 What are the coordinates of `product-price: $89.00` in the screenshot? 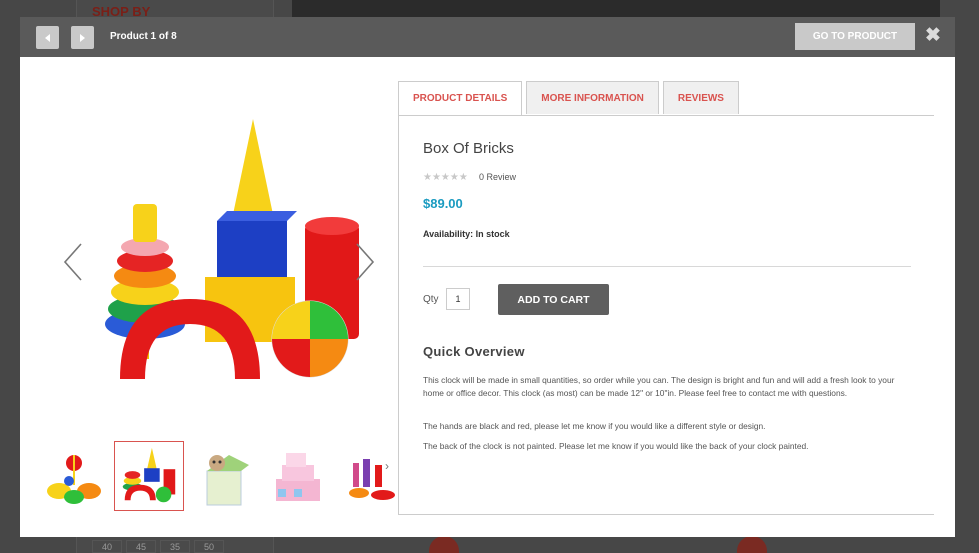 It's located at (443, 203).